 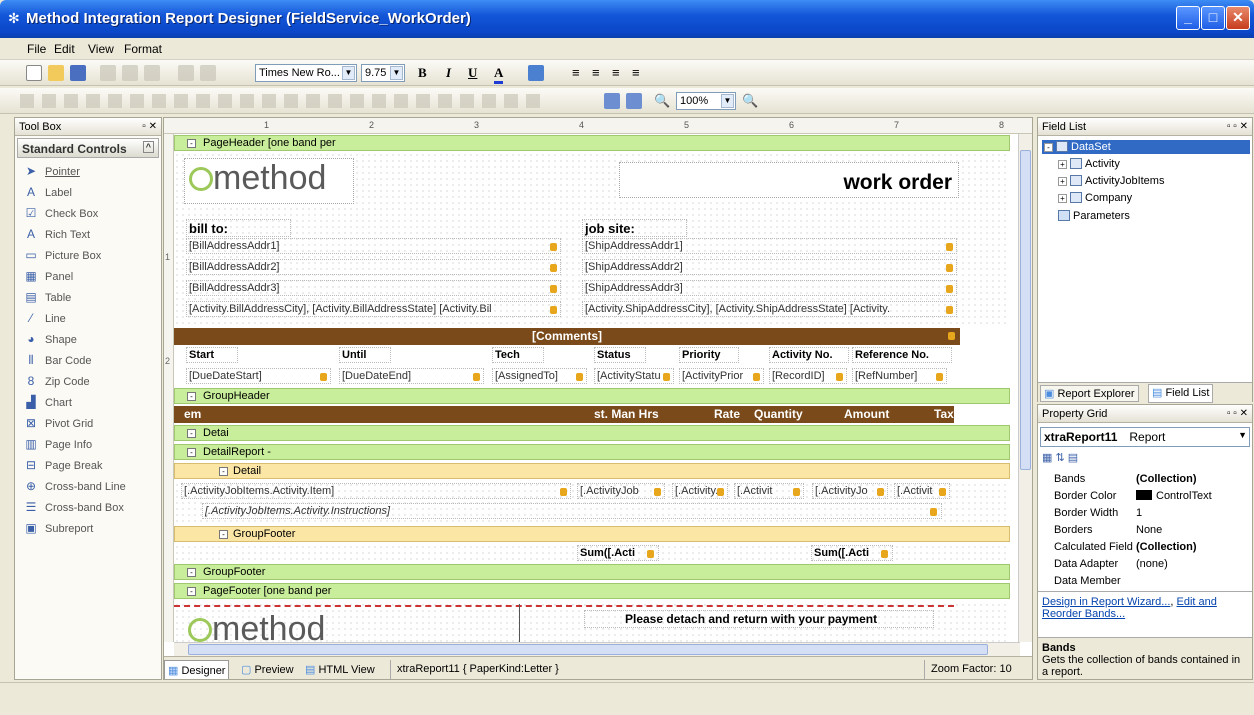 What do you see at coordinates (592, 452) in the screenshot?
I see `band-detail-report: - DetailReport -` at bounding box center [592, 452].